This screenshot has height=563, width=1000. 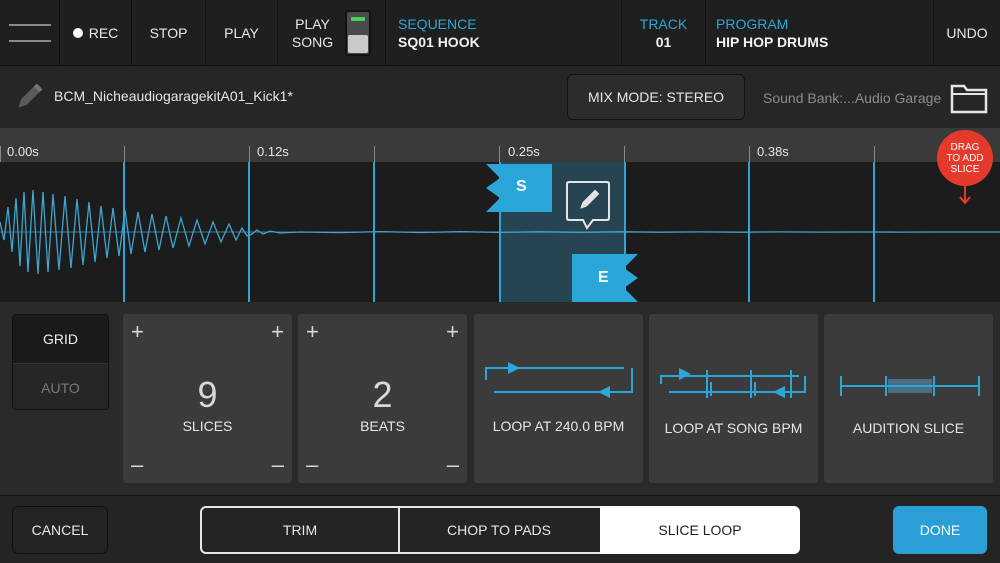 I want to click on play-song-button: PLAY SONG, so click(x=332, y=33).